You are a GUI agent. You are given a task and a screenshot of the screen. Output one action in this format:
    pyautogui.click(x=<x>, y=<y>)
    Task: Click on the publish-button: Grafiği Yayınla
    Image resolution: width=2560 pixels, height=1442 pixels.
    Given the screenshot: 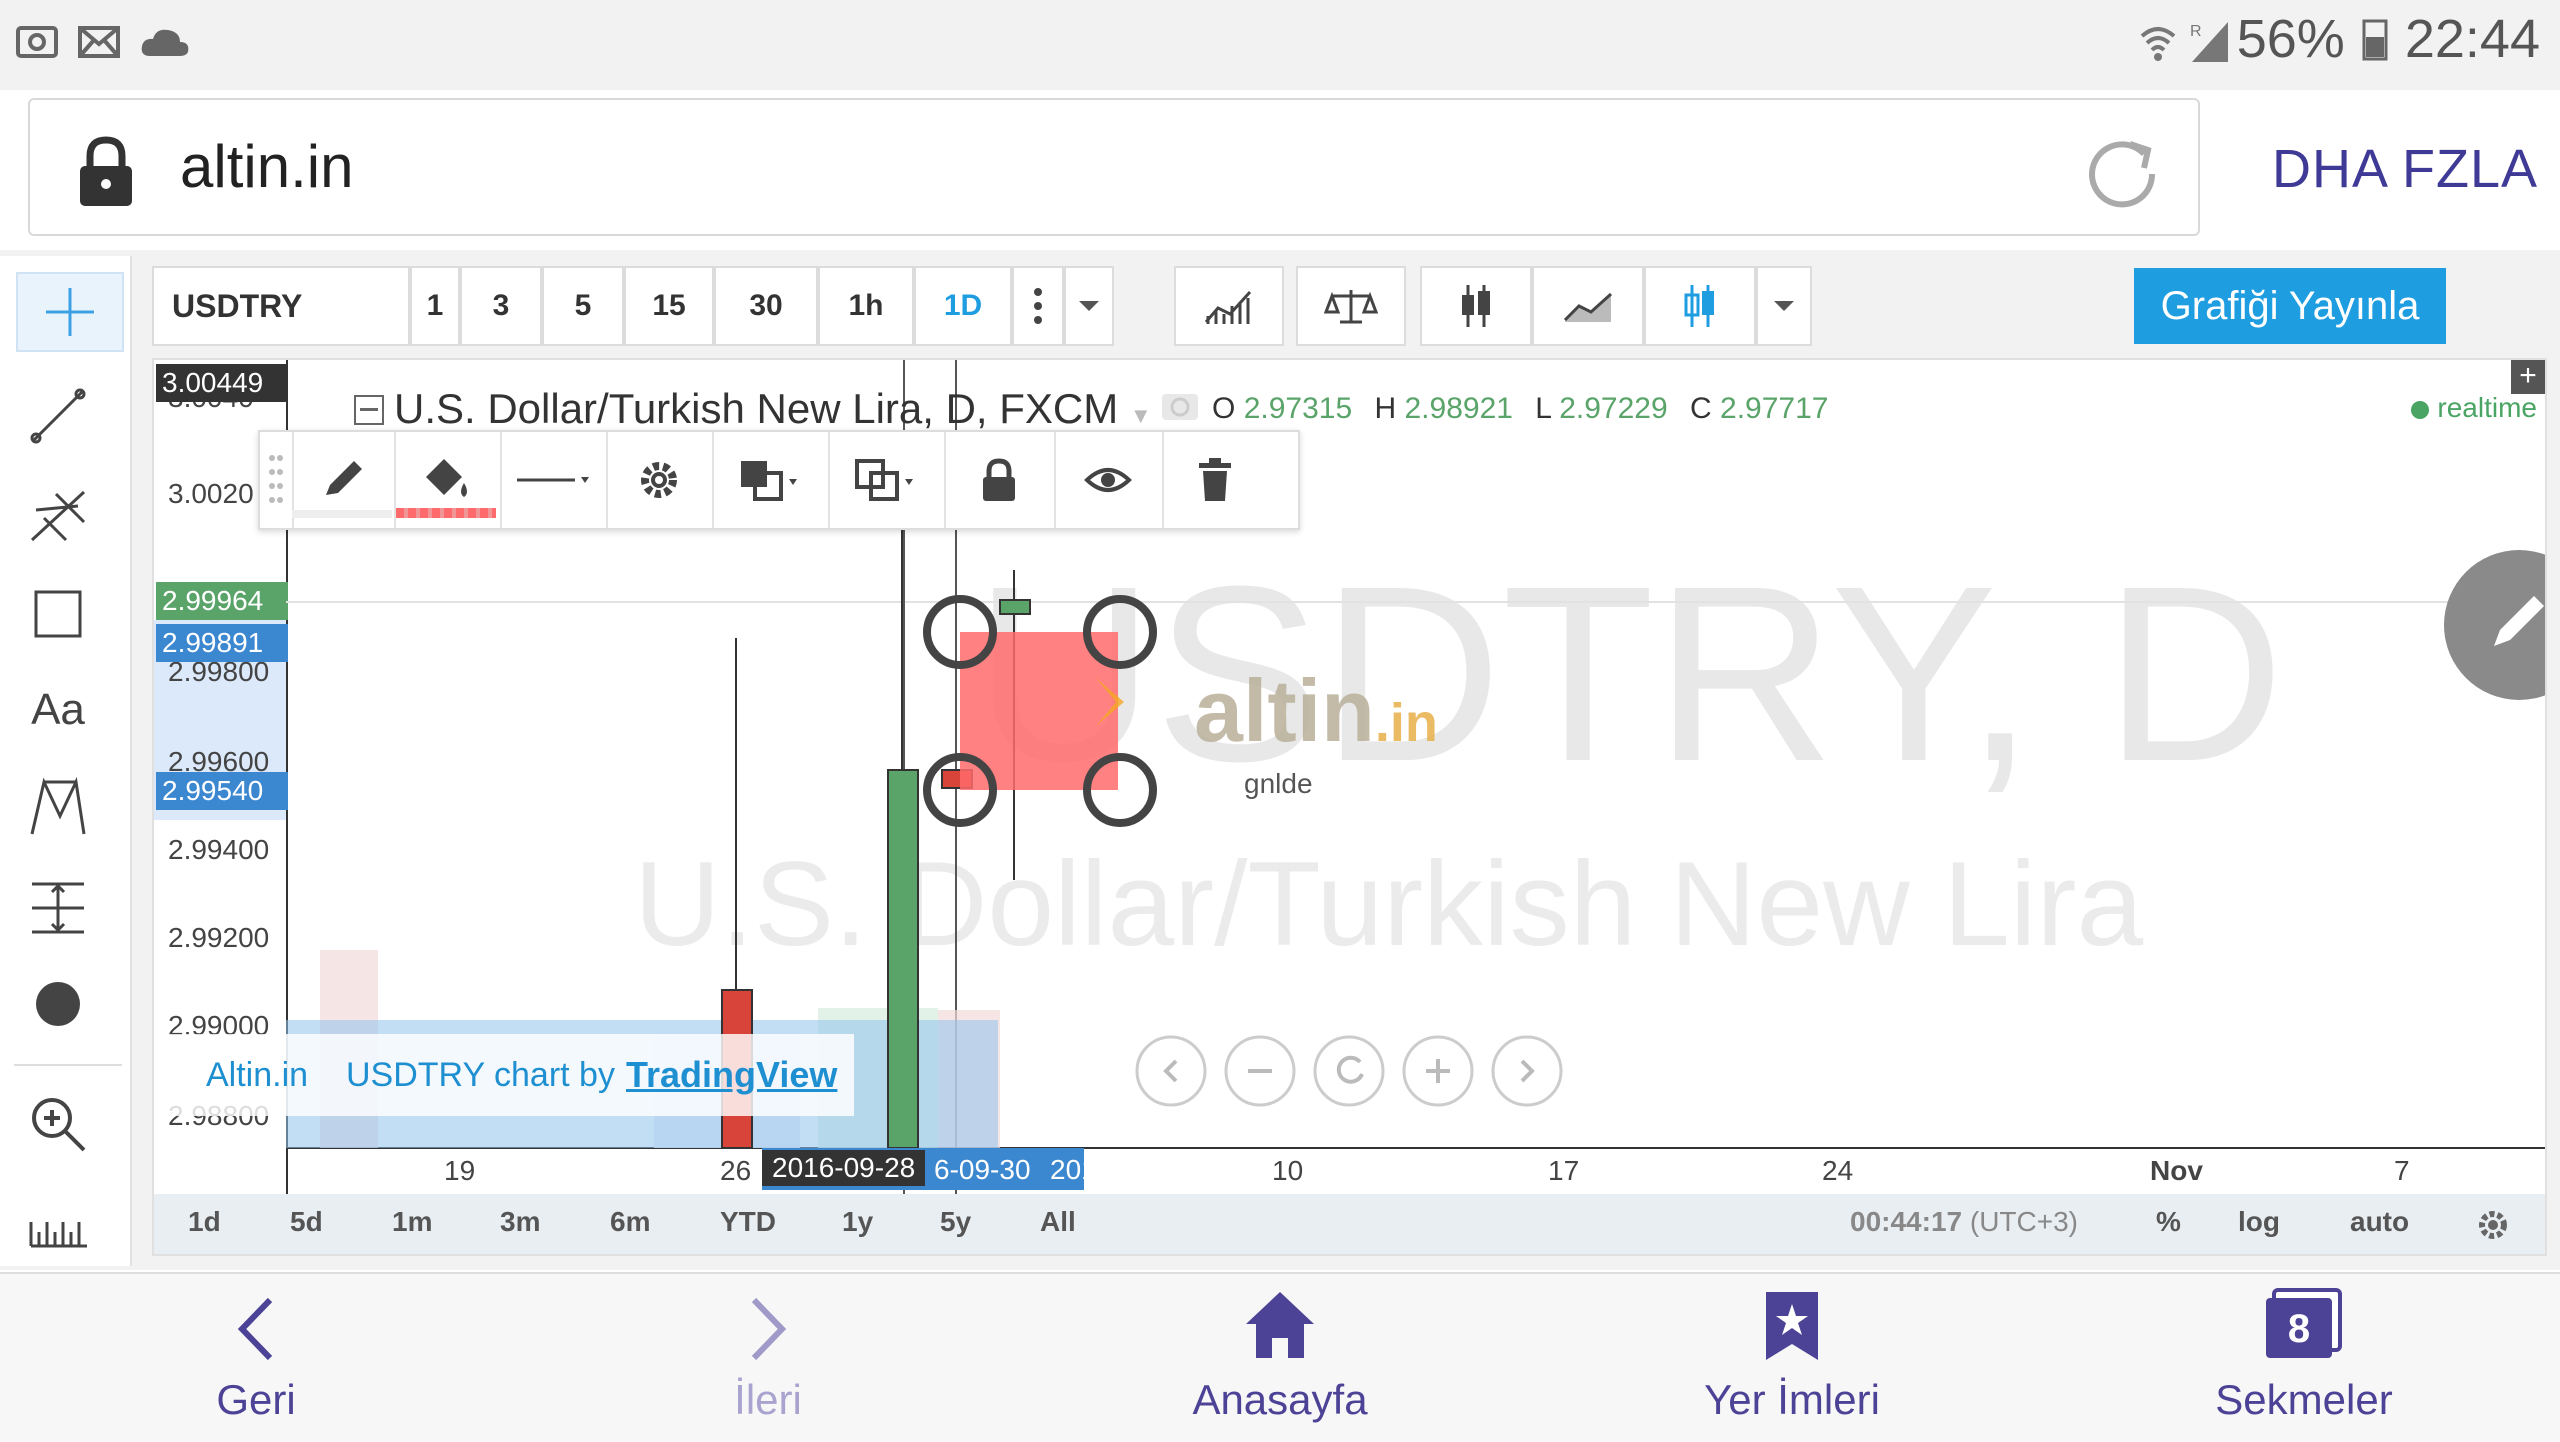 What is the action you would take?
    pyautogui.click(x=2290, y=306)
    